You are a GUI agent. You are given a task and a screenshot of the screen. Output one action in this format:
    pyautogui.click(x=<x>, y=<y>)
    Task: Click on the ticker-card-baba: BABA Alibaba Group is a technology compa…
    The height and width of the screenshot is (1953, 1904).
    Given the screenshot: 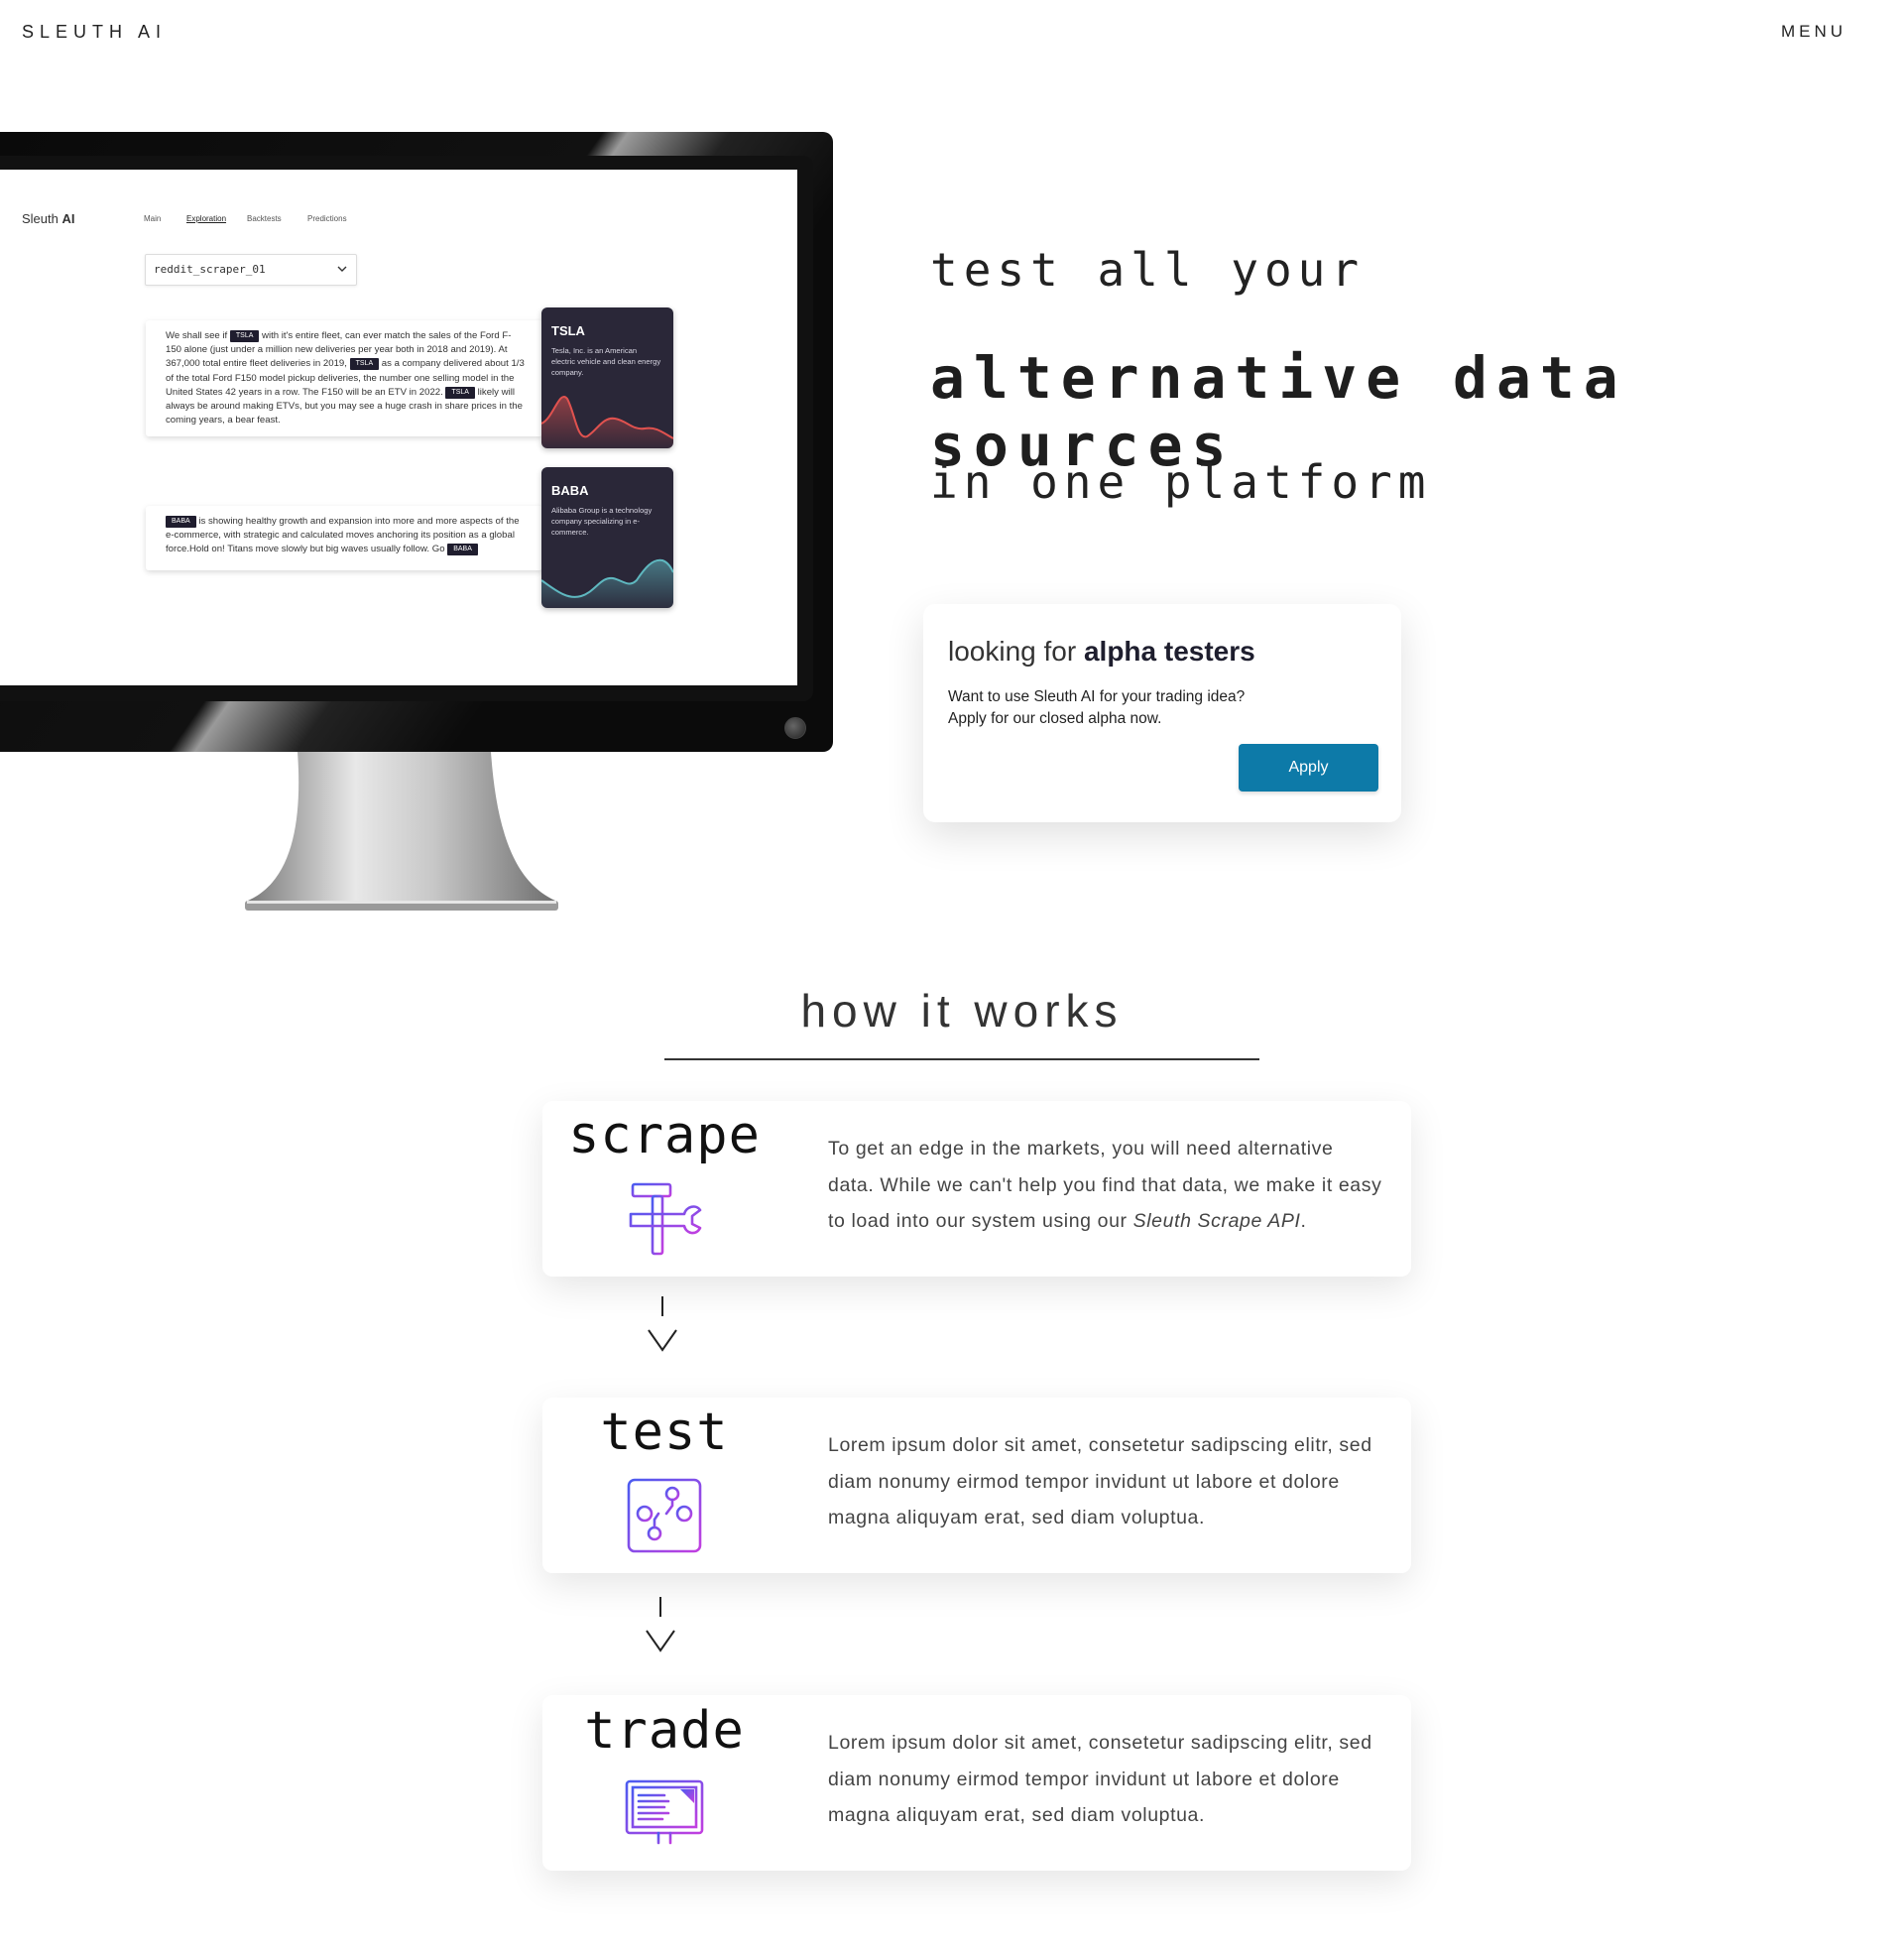 What is the action you would take?
    pyautogui.click(x=607, y=537)
    